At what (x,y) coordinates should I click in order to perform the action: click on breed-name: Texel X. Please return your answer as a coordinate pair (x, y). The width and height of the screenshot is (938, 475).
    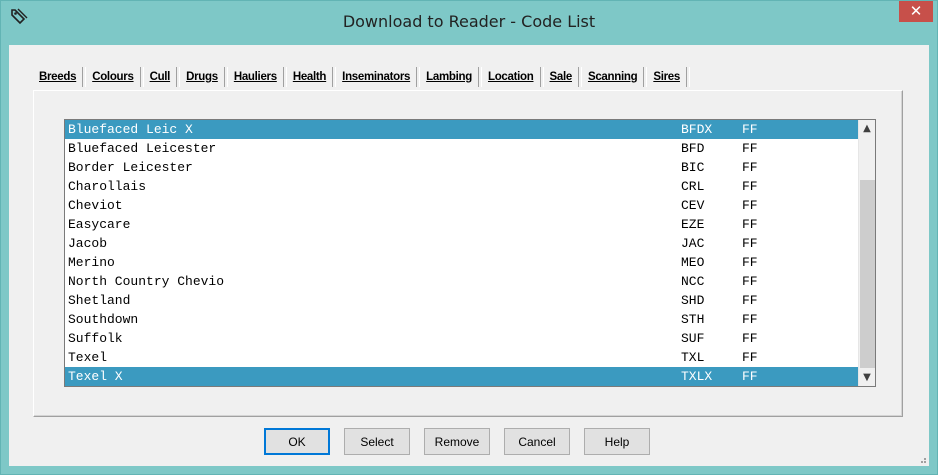
    Looking at the image, I should click on (95, 376).